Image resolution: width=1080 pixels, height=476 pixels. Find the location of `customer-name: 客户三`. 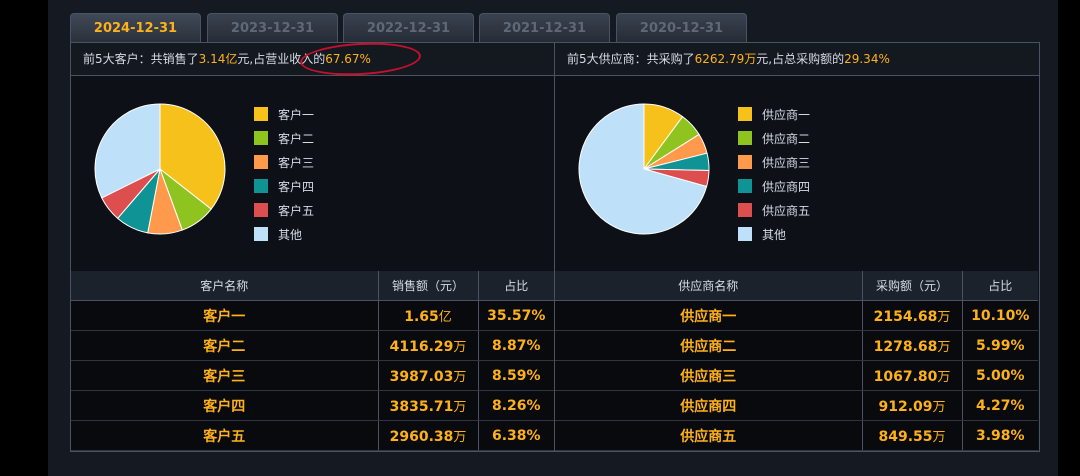

customer-name: 客户三 is located at coordinates (225, 375).